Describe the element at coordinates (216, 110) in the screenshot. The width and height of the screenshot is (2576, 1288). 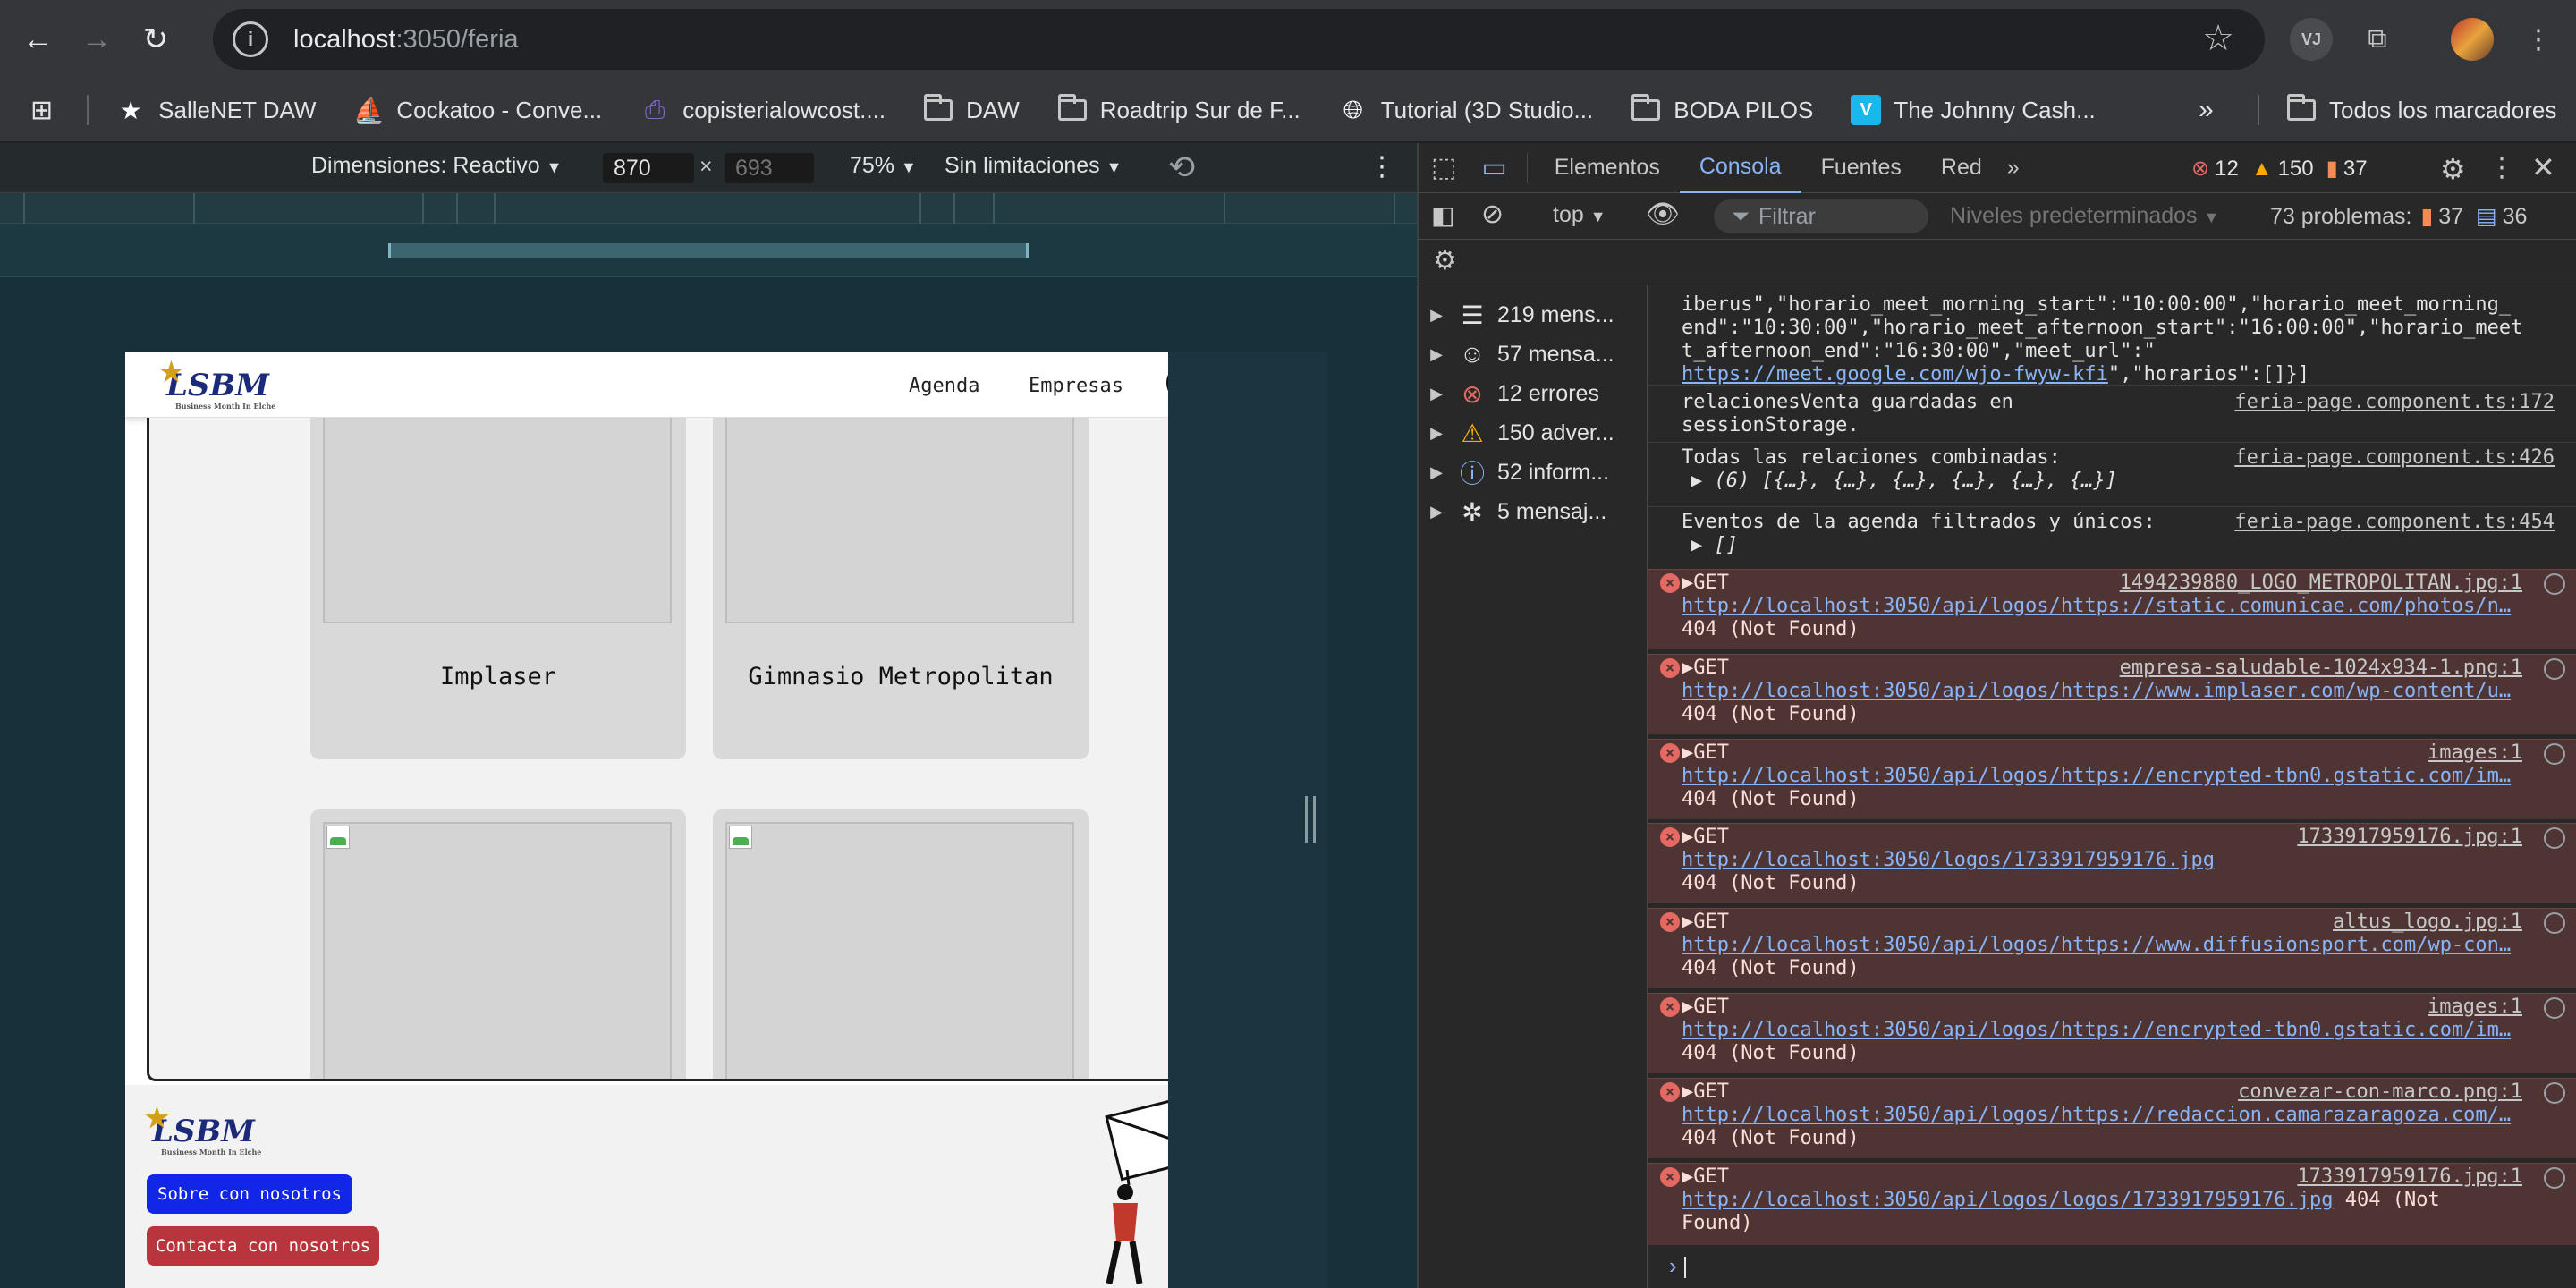
I see `bookmark-item: ★ SalleNET DAW` at that location.